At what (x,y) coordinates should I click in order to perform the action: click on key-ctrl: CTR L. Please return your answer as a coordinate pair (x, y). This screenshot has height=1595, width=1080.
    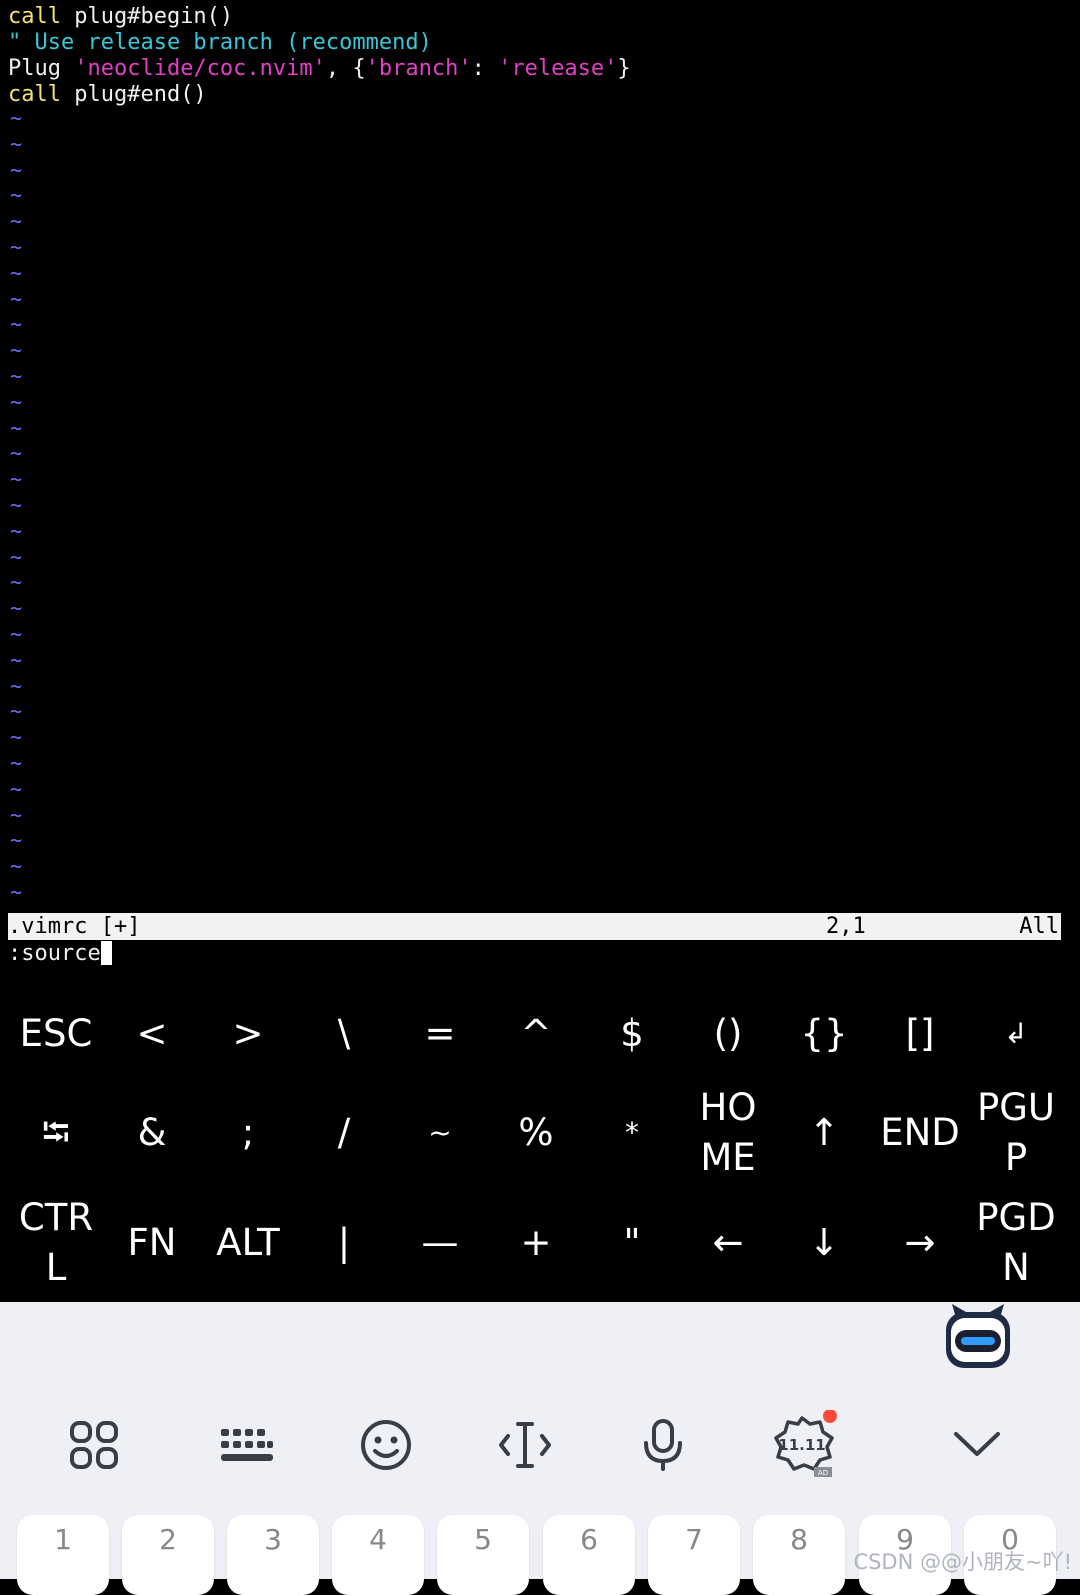
    Looking at the image, I should click on (56, 1243).